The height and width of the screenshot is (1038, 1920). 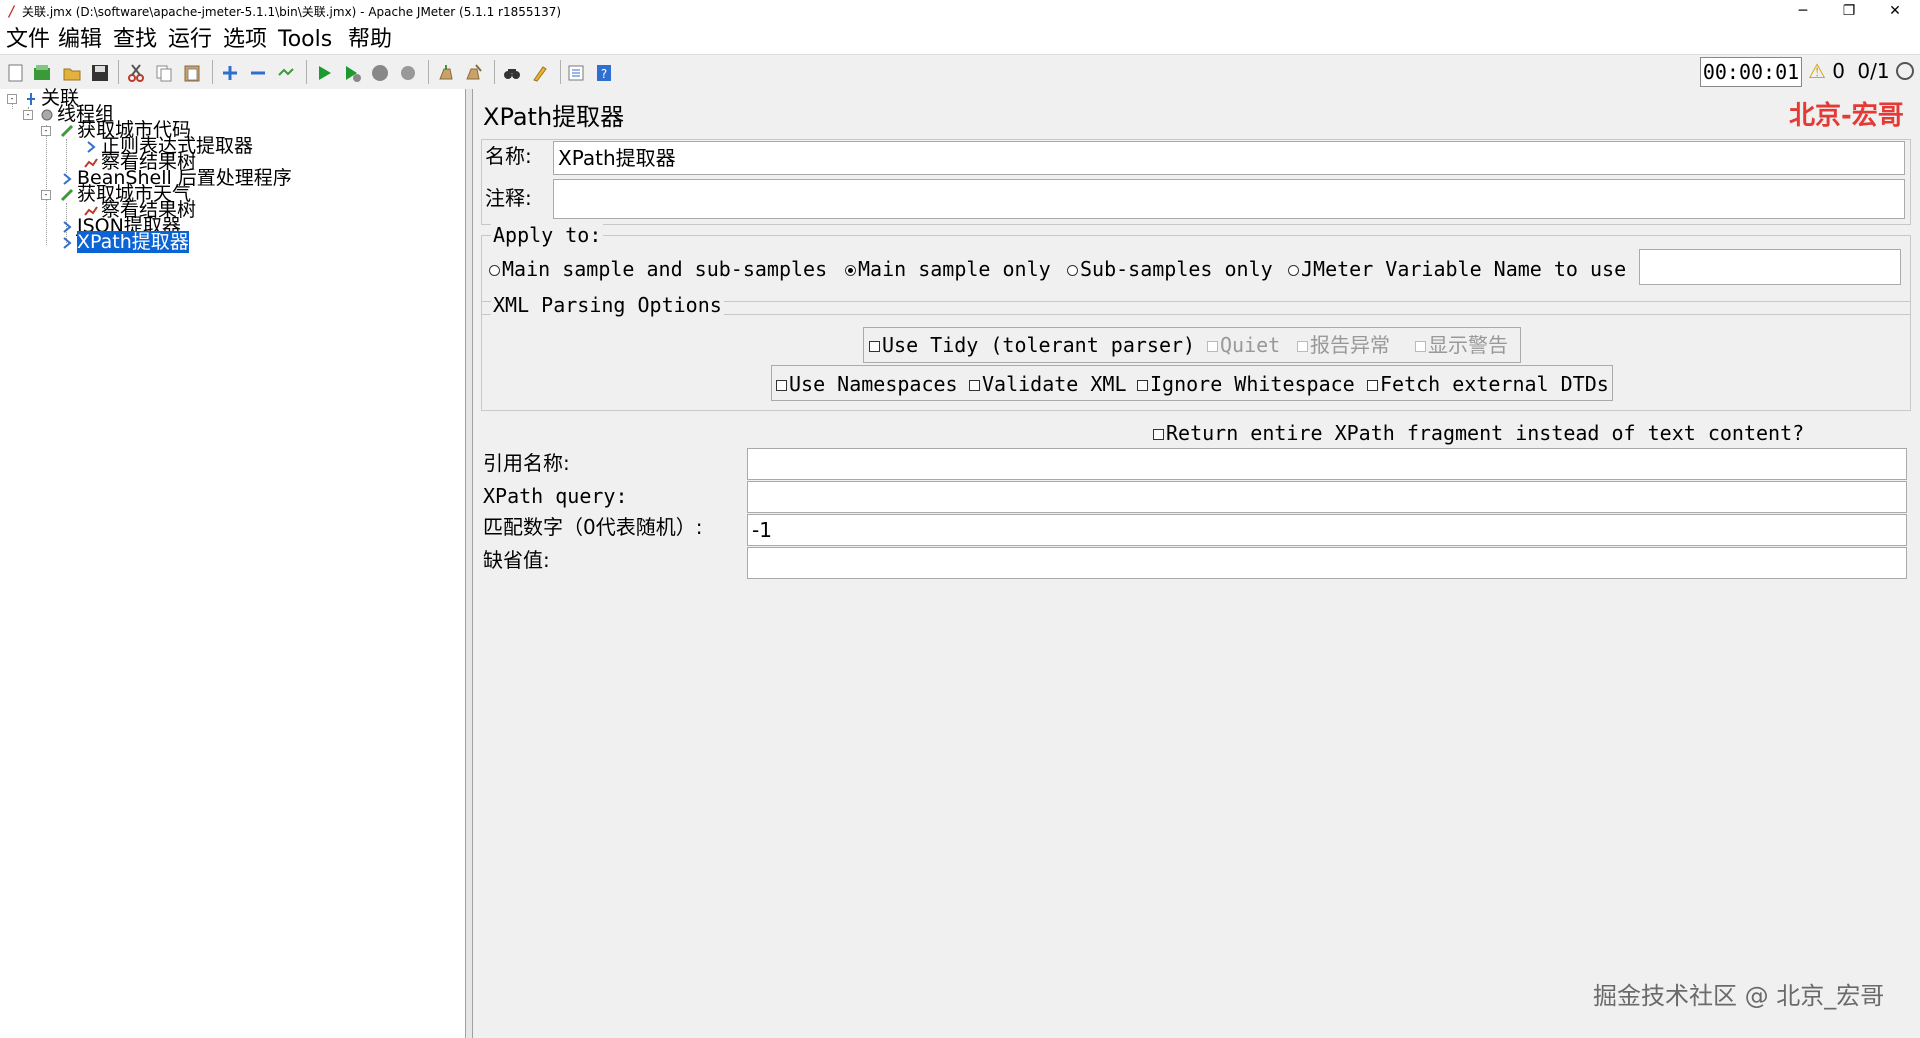 What do you see at coordinates (469, 563) in the screenshot?
I see `split-pane-divider` at bounding box center [469, 563].